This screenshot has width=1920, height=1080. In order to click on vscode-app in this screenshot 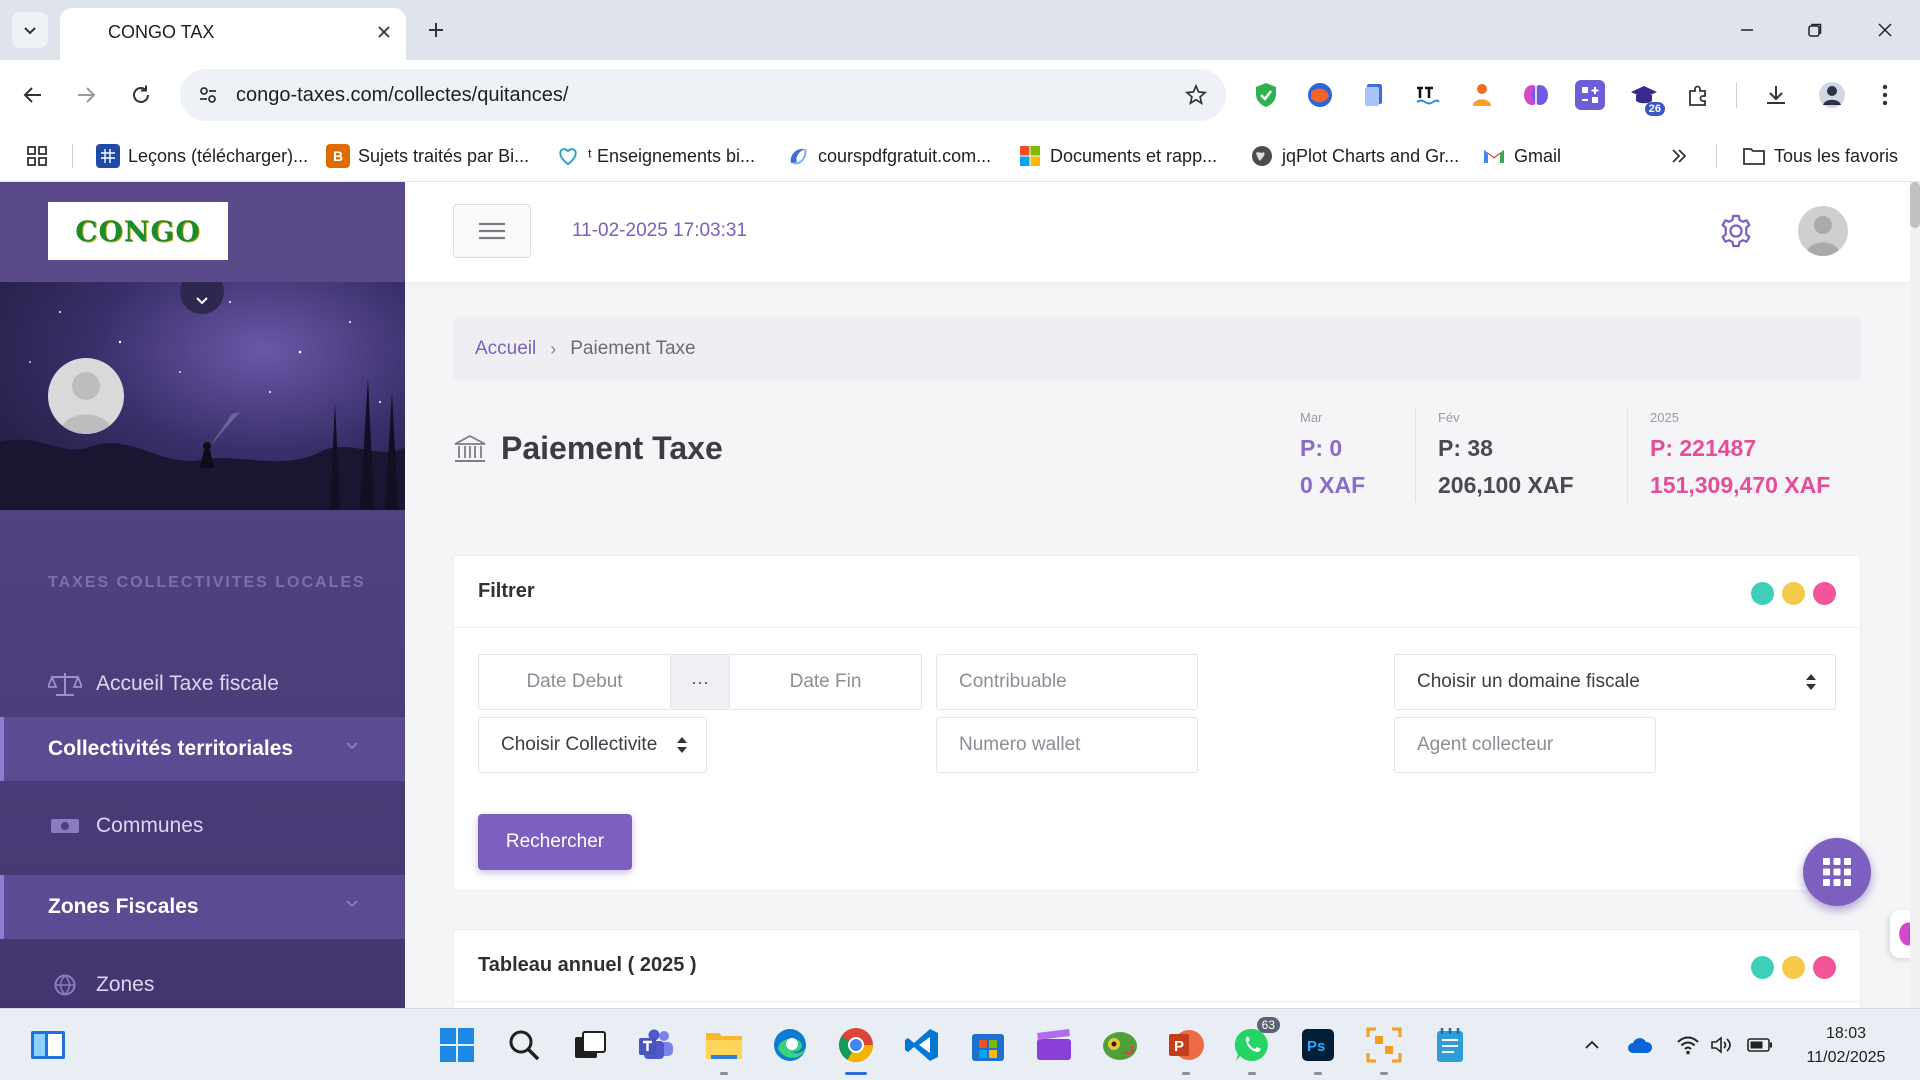, I will do `click(922, 1045)`.